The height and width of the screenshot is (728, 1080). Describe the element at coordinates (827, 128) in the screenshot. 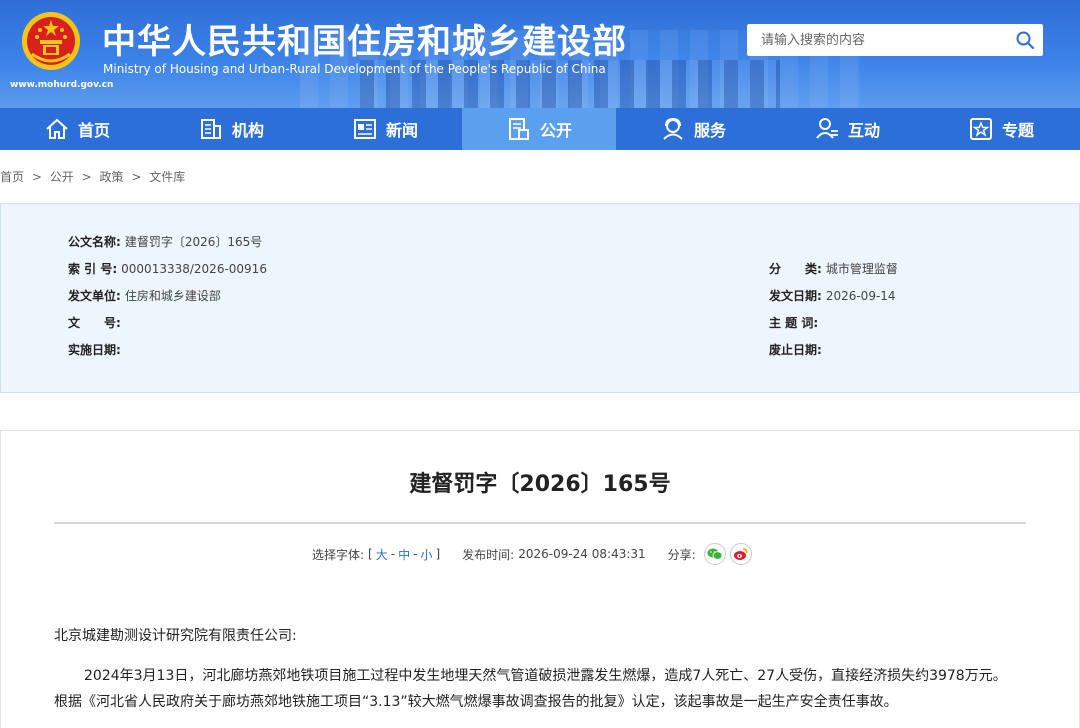

I see `interaction-icon` at that location.